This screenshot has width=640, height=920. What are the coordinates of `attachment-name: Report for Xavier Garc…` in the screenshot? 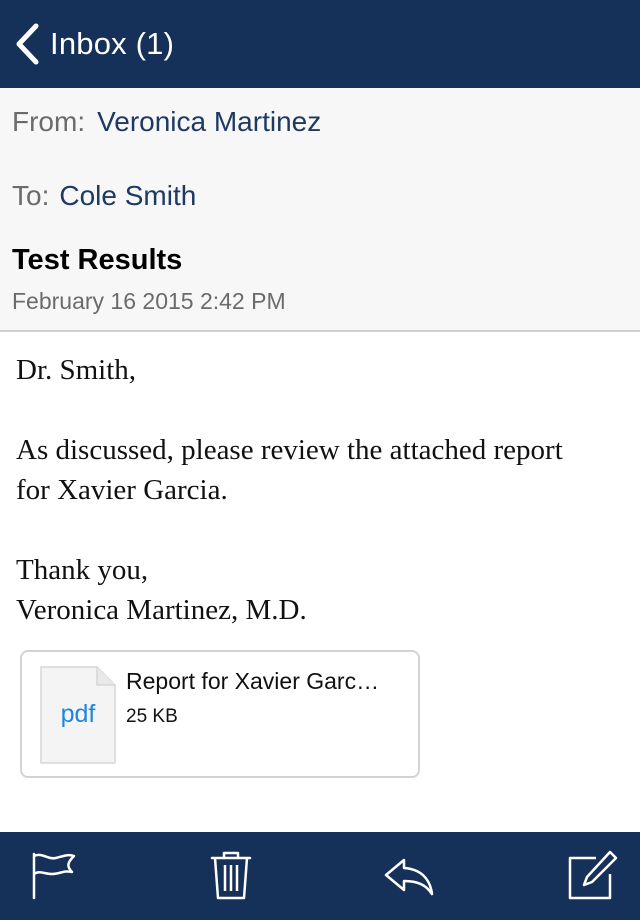 It's located at (253, 681).